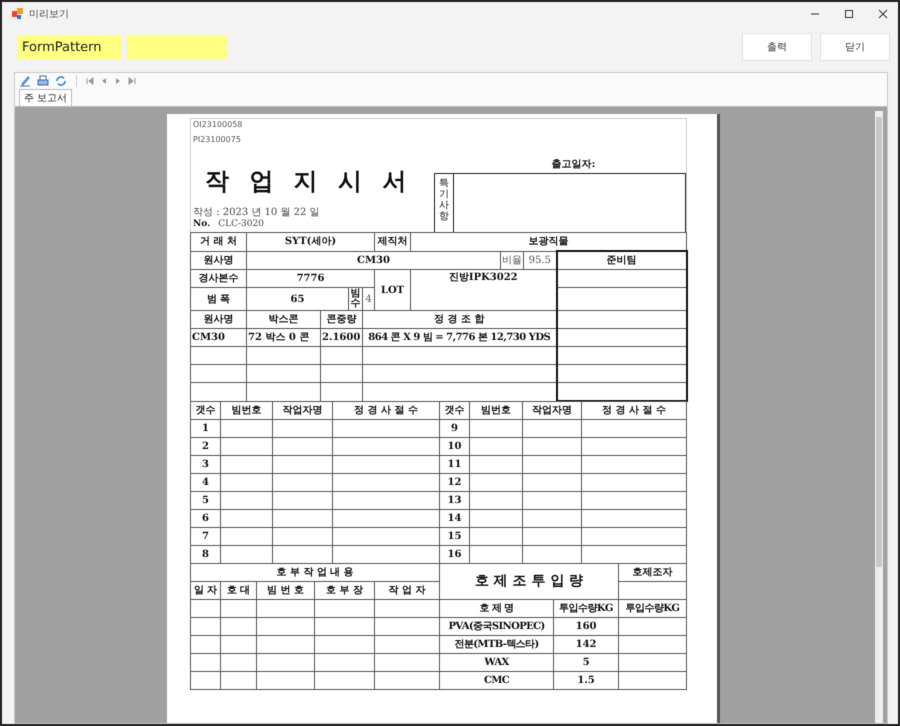 The image size is (900, 726). Describe the element at coordinates (218, 279) in the screenshot. I see `field-label: 경사본수` at that location.